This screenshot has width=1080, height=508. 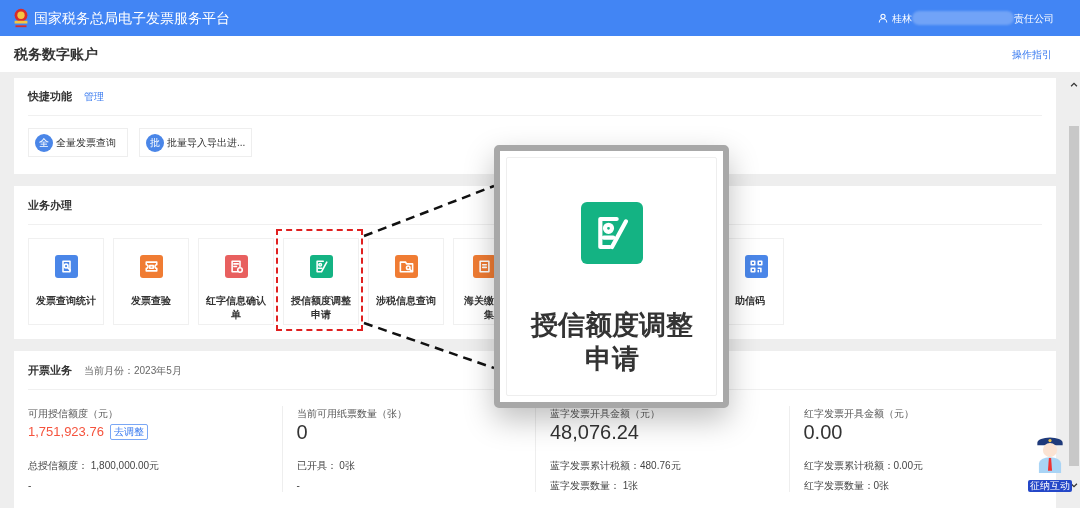 What do you see at coordinates (50, 205) in the screenshot?
I see `section-title: 业务办理` at bounding box center [50, 205].